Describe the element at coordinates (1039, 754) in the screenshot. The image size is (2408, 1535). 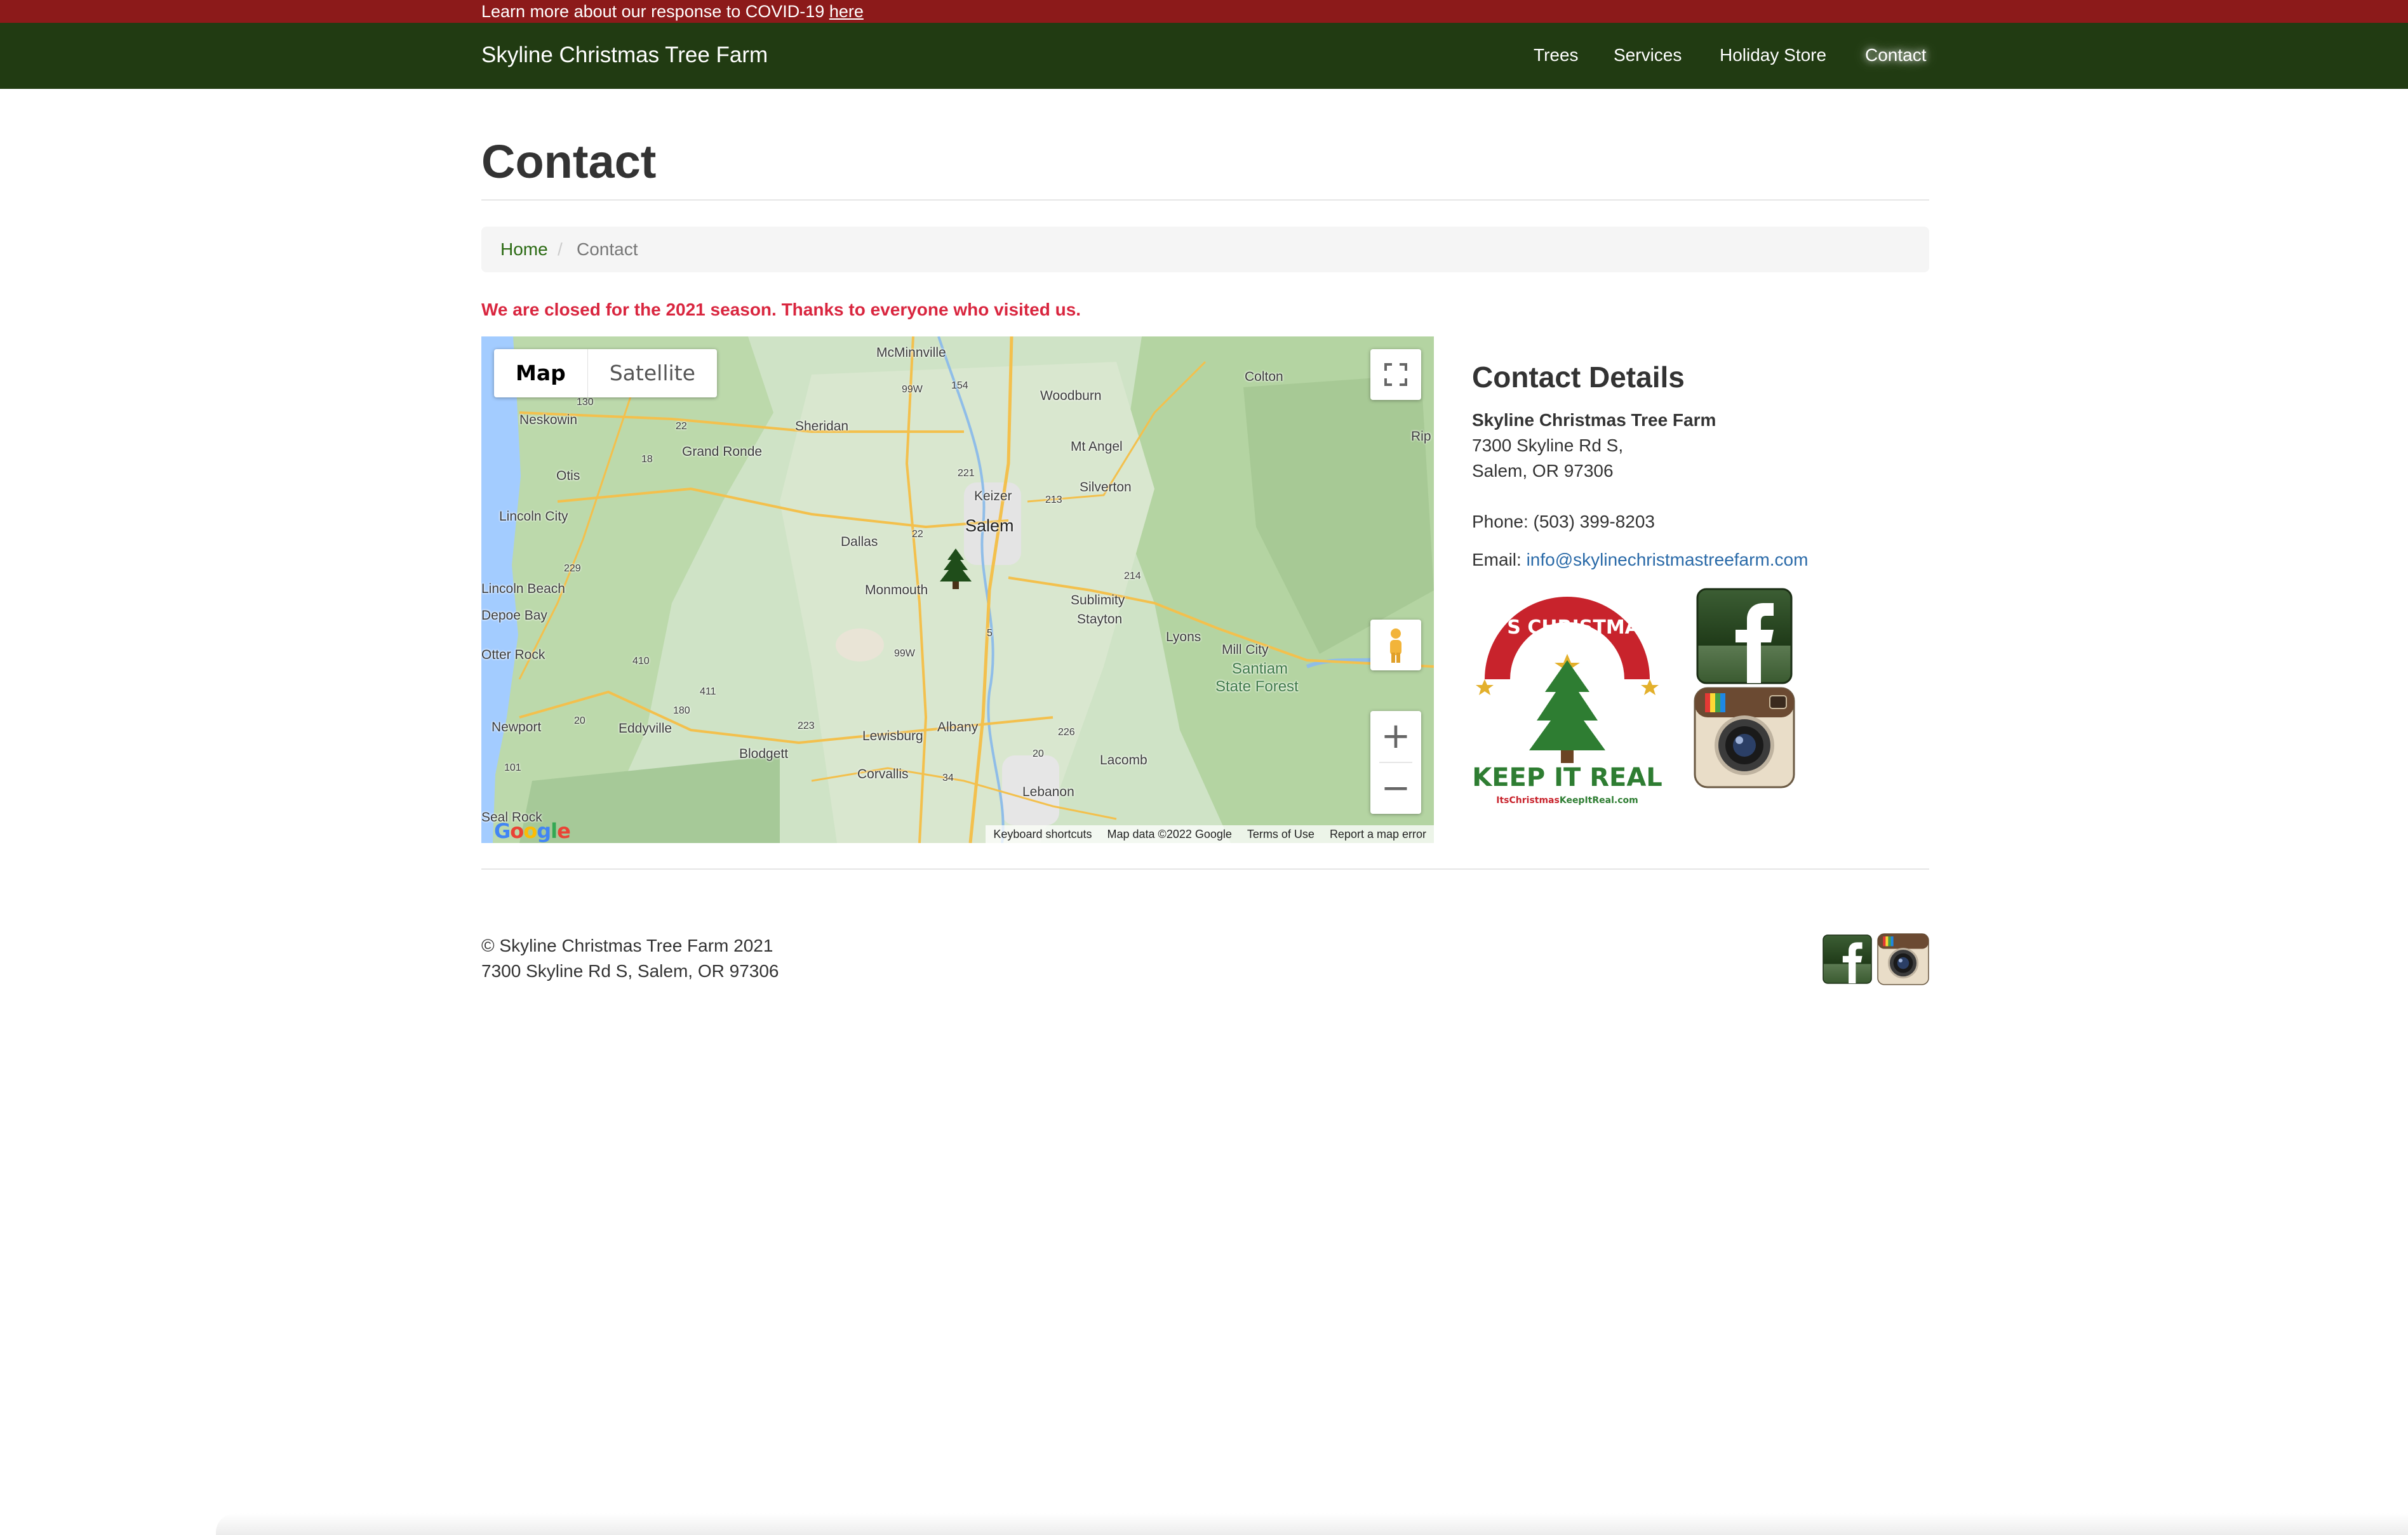
I see `map-shield-20b: 20` at that location.